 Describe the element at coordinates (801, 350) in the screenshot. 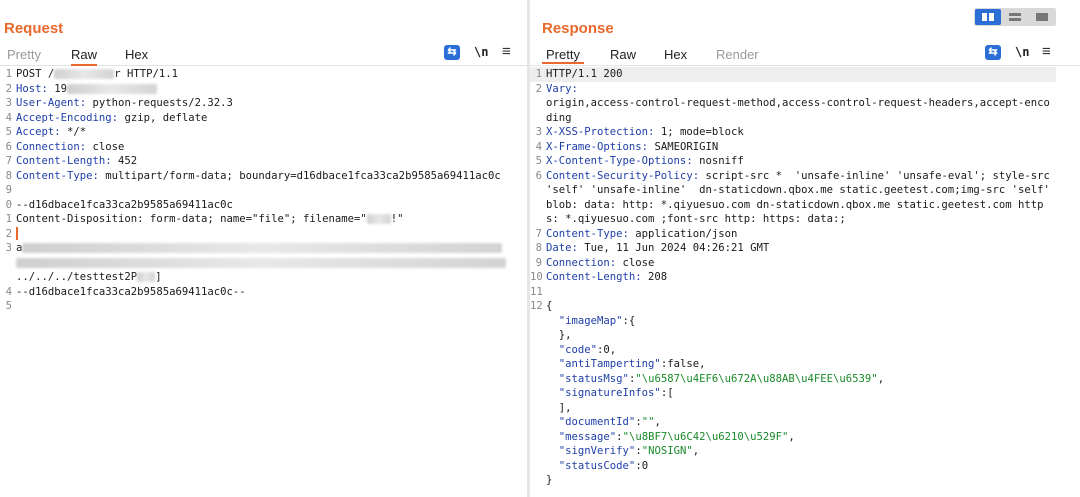

I see `line-text: "code":0,` at that location.